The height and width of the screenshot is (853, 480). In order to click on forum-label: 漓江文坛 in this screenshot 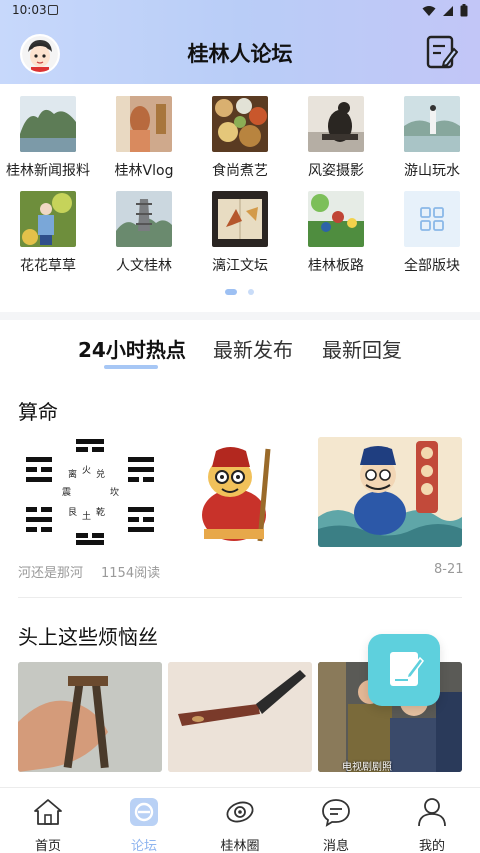, I will do `click(240, 266)`.